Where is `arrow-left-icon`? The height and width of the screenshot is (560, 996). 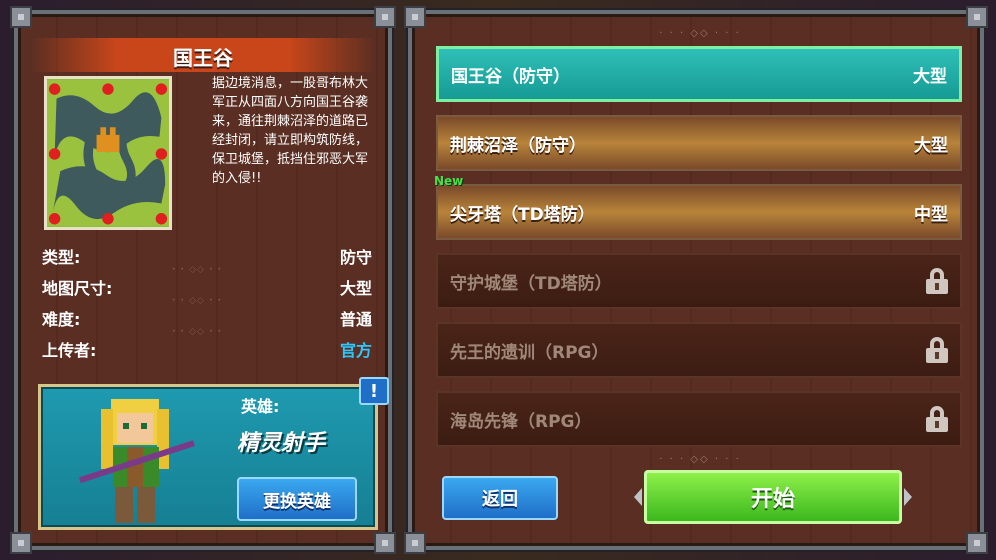 arrow-left-icon is located at coordinates (638, 497).